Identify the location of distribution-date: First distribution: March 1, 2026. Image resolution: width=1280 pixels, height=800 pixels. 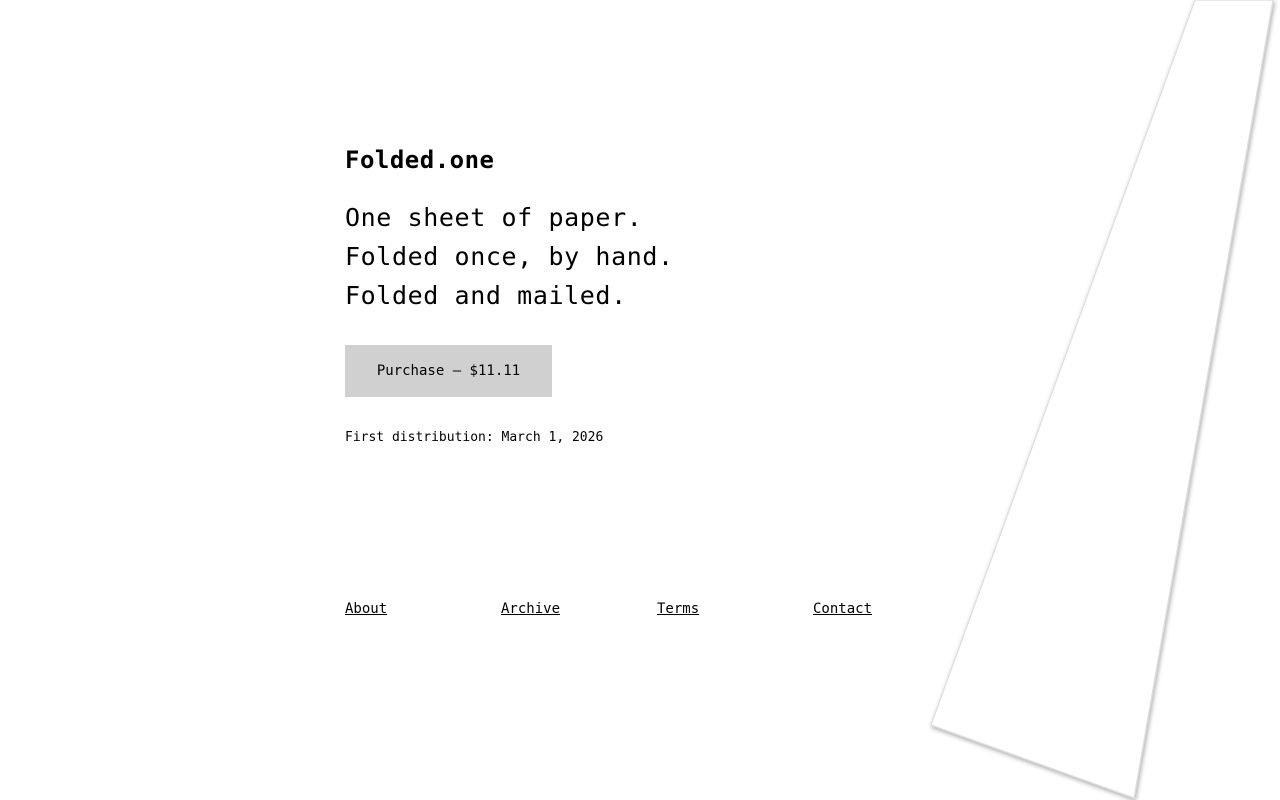
(474, 437).